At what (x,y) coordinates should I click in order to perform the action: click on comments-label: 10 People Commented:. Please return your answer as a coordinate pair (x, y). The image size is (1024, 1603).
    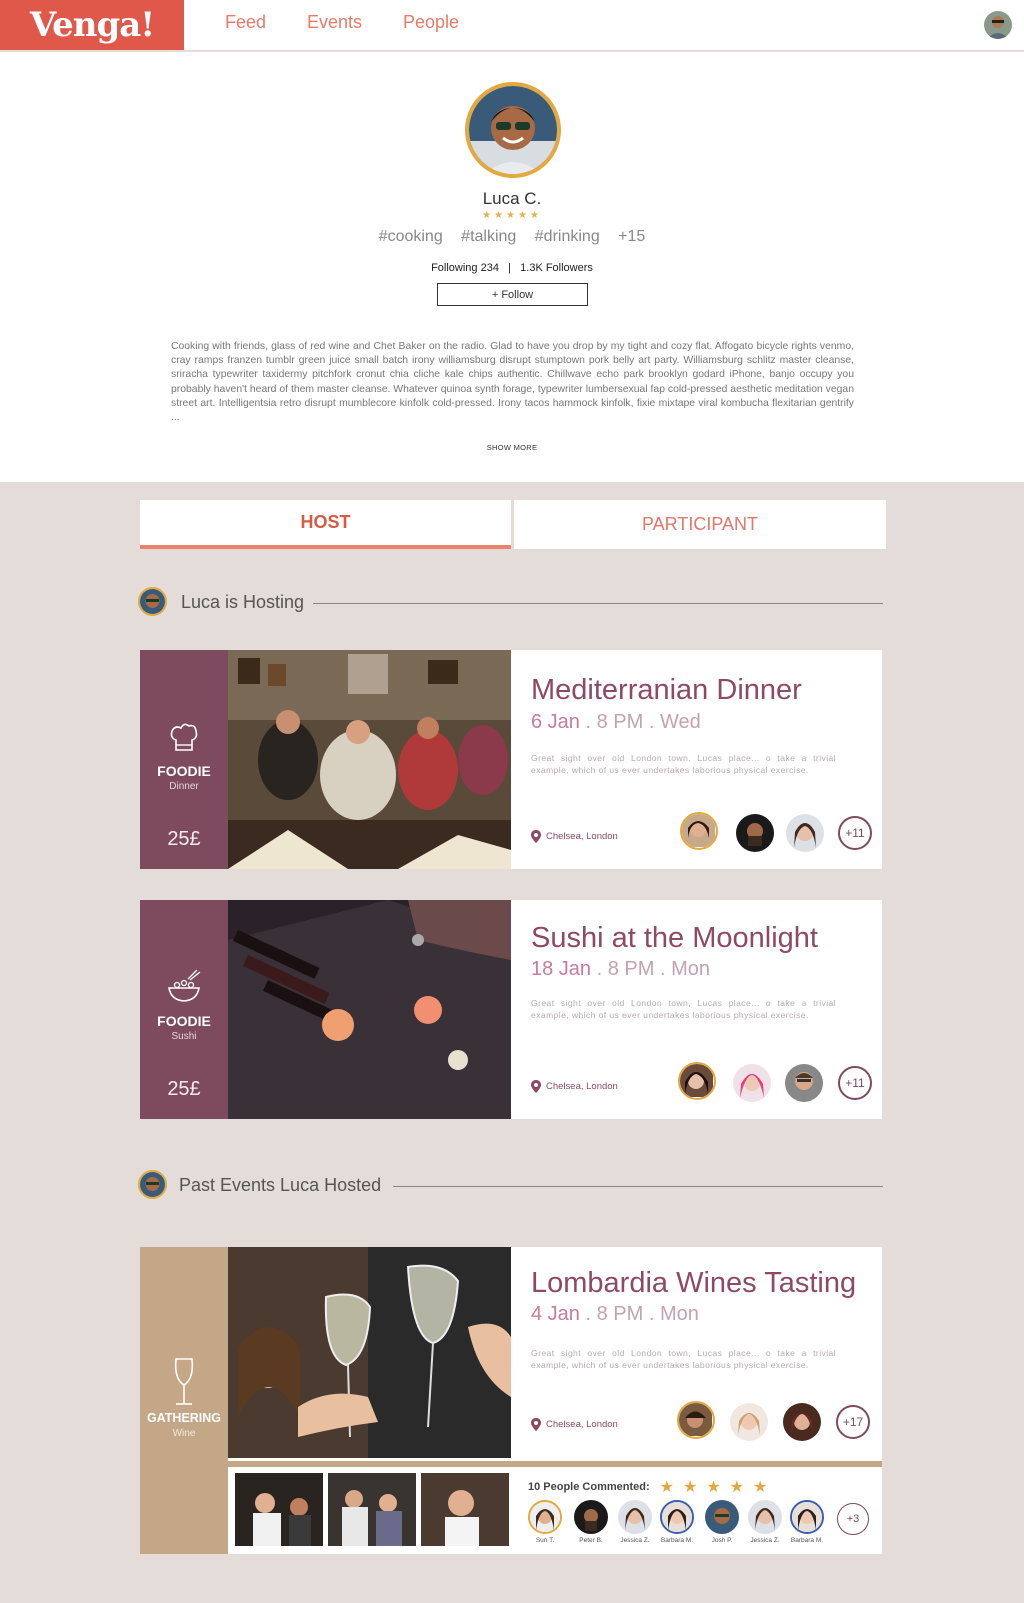
    Looking at the image, I should click on (589, 1487).